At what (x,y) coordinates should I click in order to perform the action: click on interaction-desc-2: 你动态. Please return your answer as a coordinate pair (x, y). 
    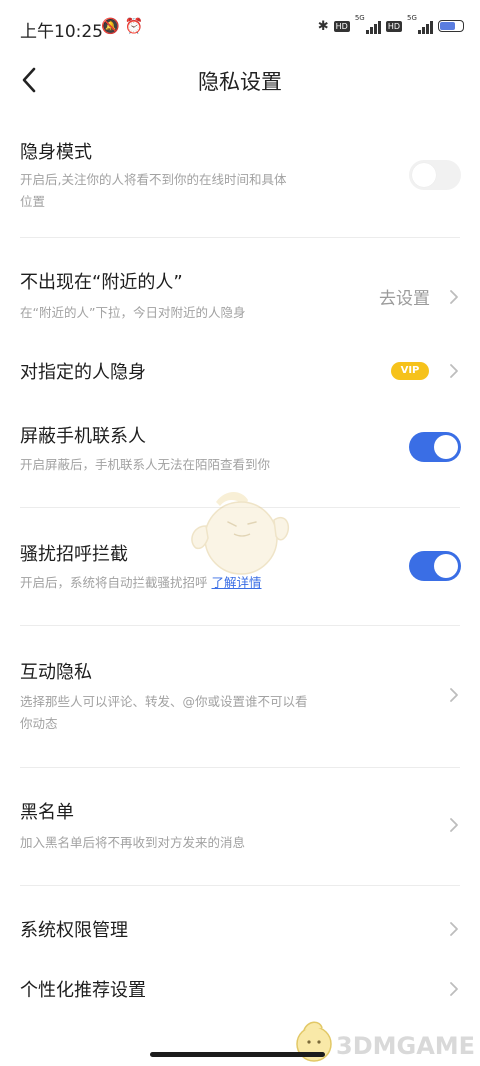
    Looking at the image, I should click on (39, 723).